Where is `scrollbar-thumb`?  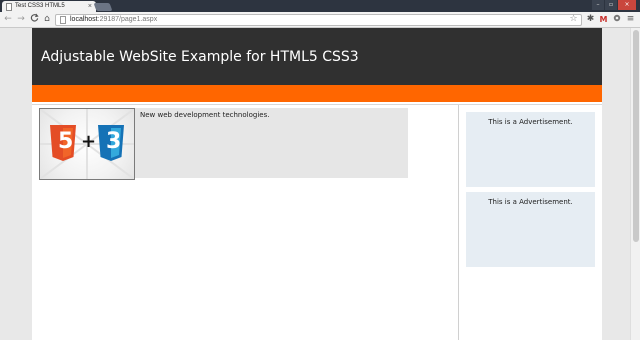 scrollbar-thumb is located at coordinates (636, 136).